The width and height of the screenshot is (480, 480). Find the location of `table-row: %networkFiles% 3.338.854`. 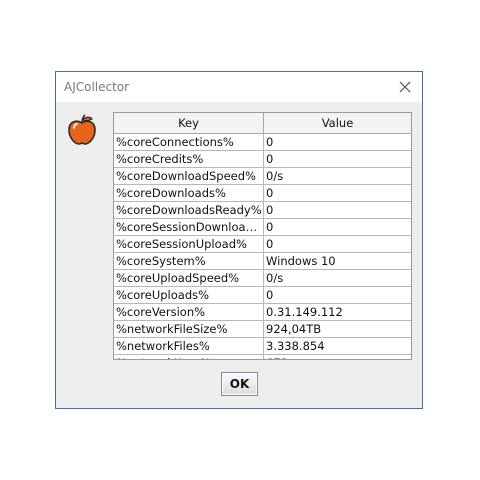

table-row: %networkFiles% 3.338.854 is located at coordinates (262, 346).